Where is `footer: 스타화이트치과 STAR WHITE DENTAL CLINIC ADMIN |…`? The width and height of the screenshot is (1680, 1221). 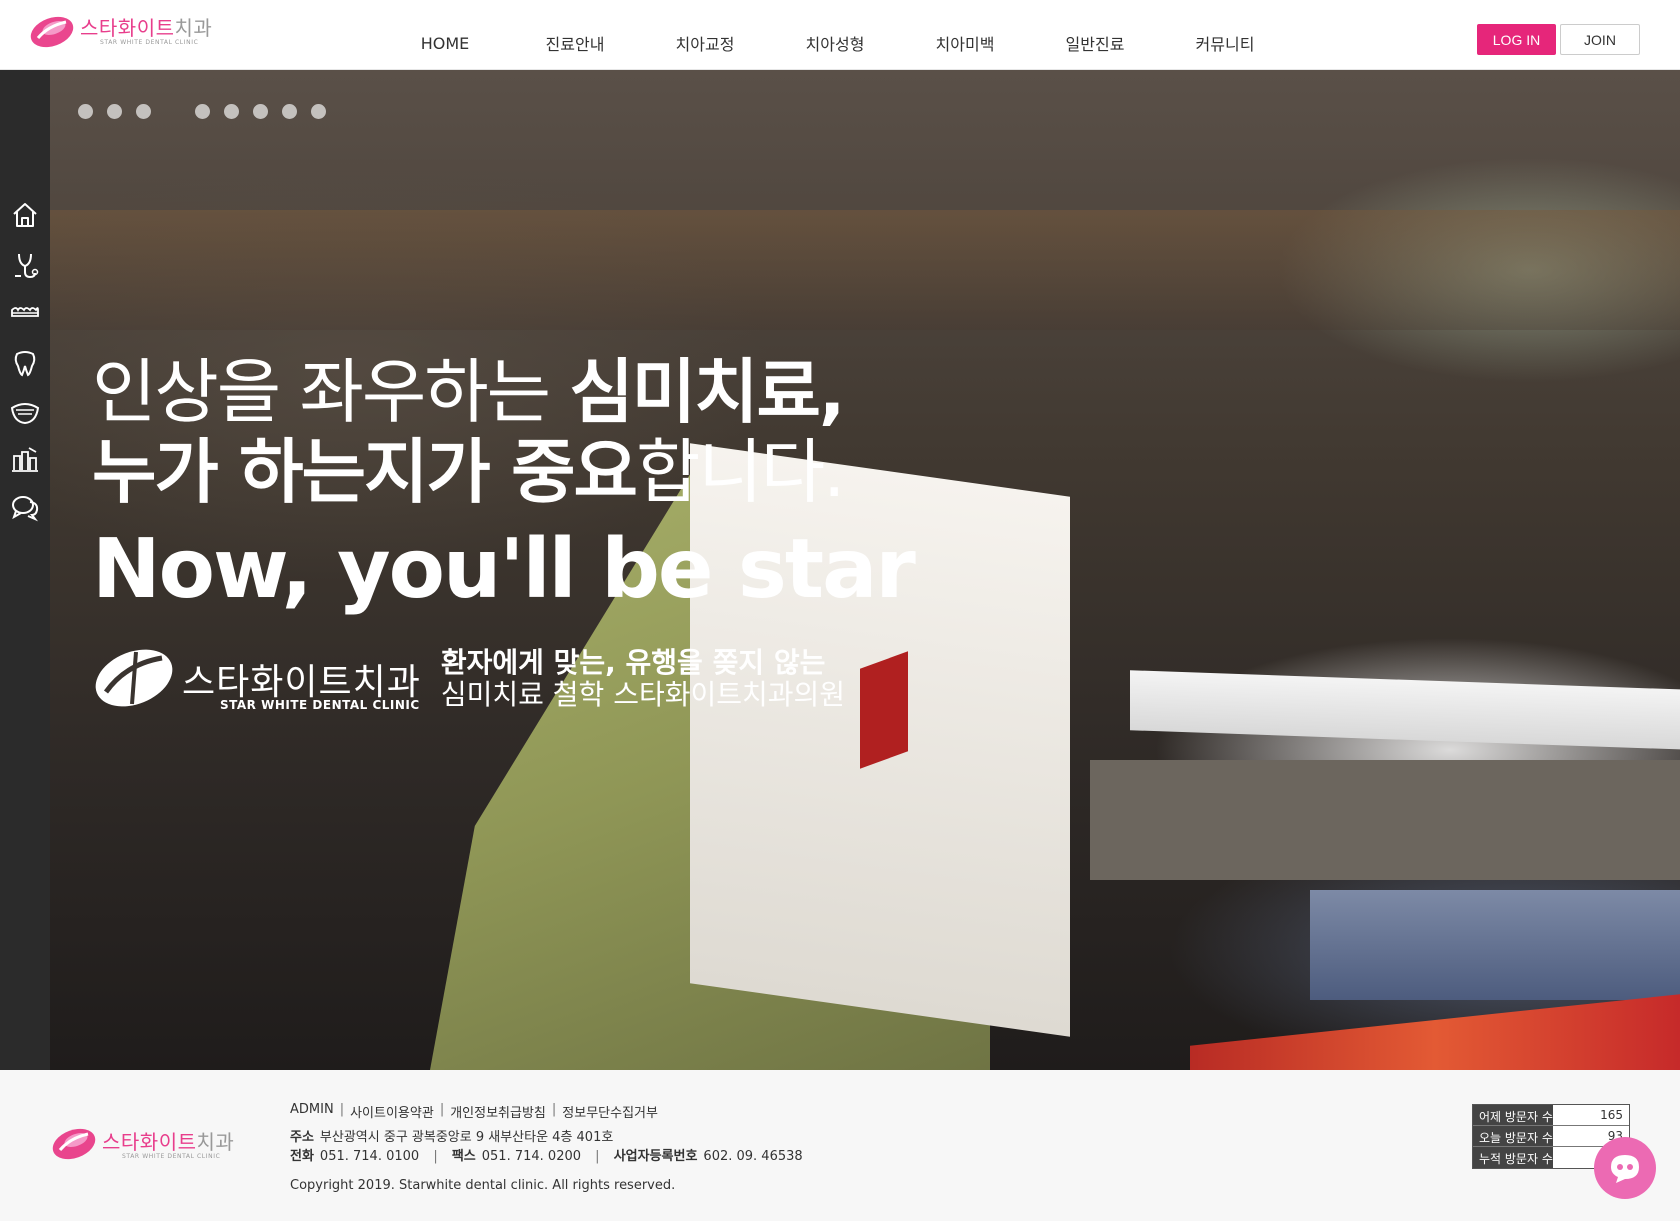 footer: 스타화이트치과 STAR WHITE DENTAL CLINIC ADMIN |… is located at coordinates (840, 1145).